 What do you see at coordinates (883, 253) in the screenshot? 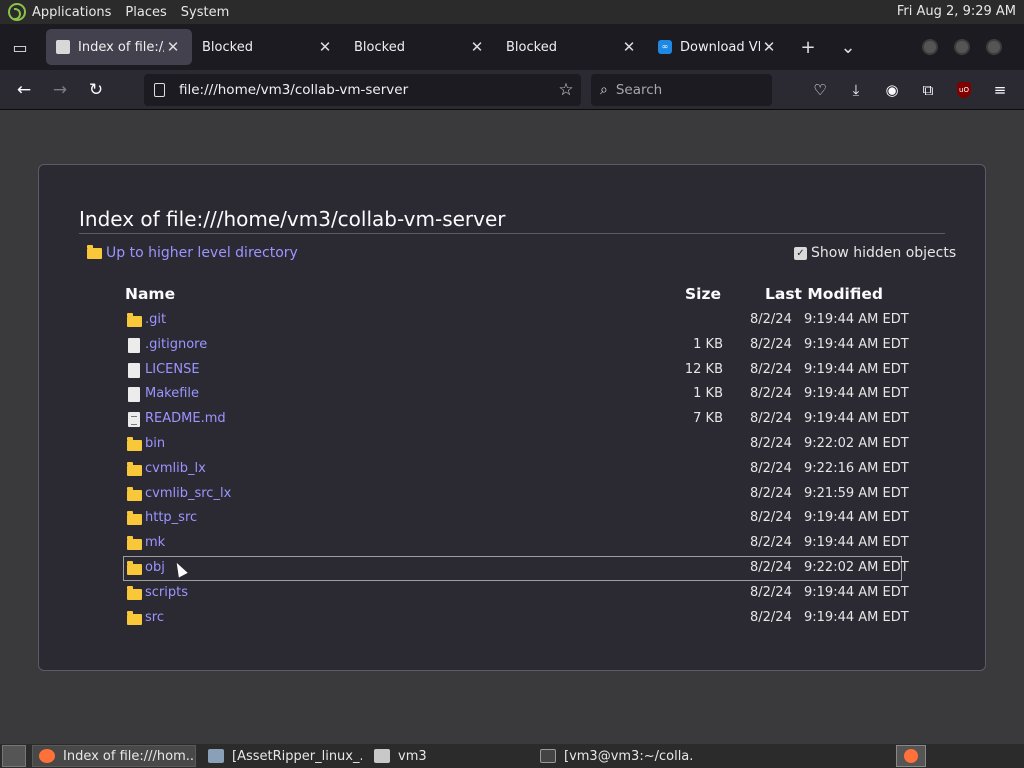
I see `show-hidden-label: Show hidden objects` at bounding box center [883, 253].